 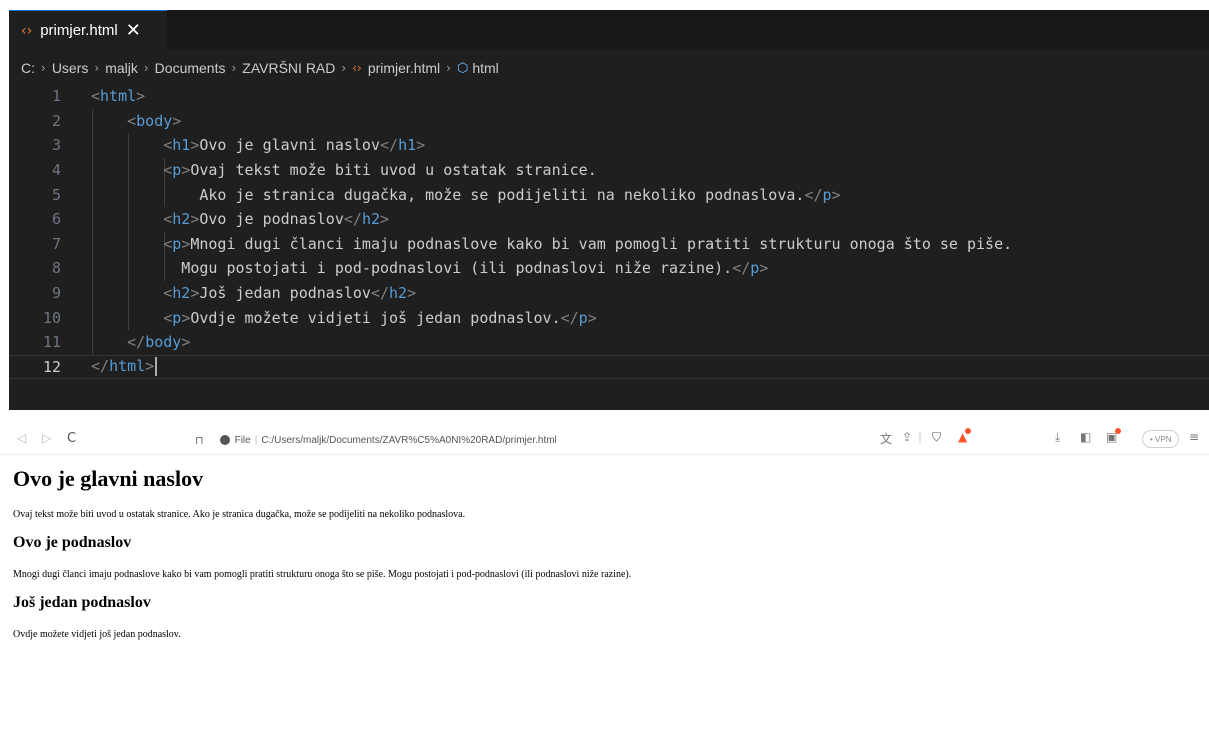 I want to click on tab-primjer-html: ‹› primjer.html ✕, so click(x=88, y=30).